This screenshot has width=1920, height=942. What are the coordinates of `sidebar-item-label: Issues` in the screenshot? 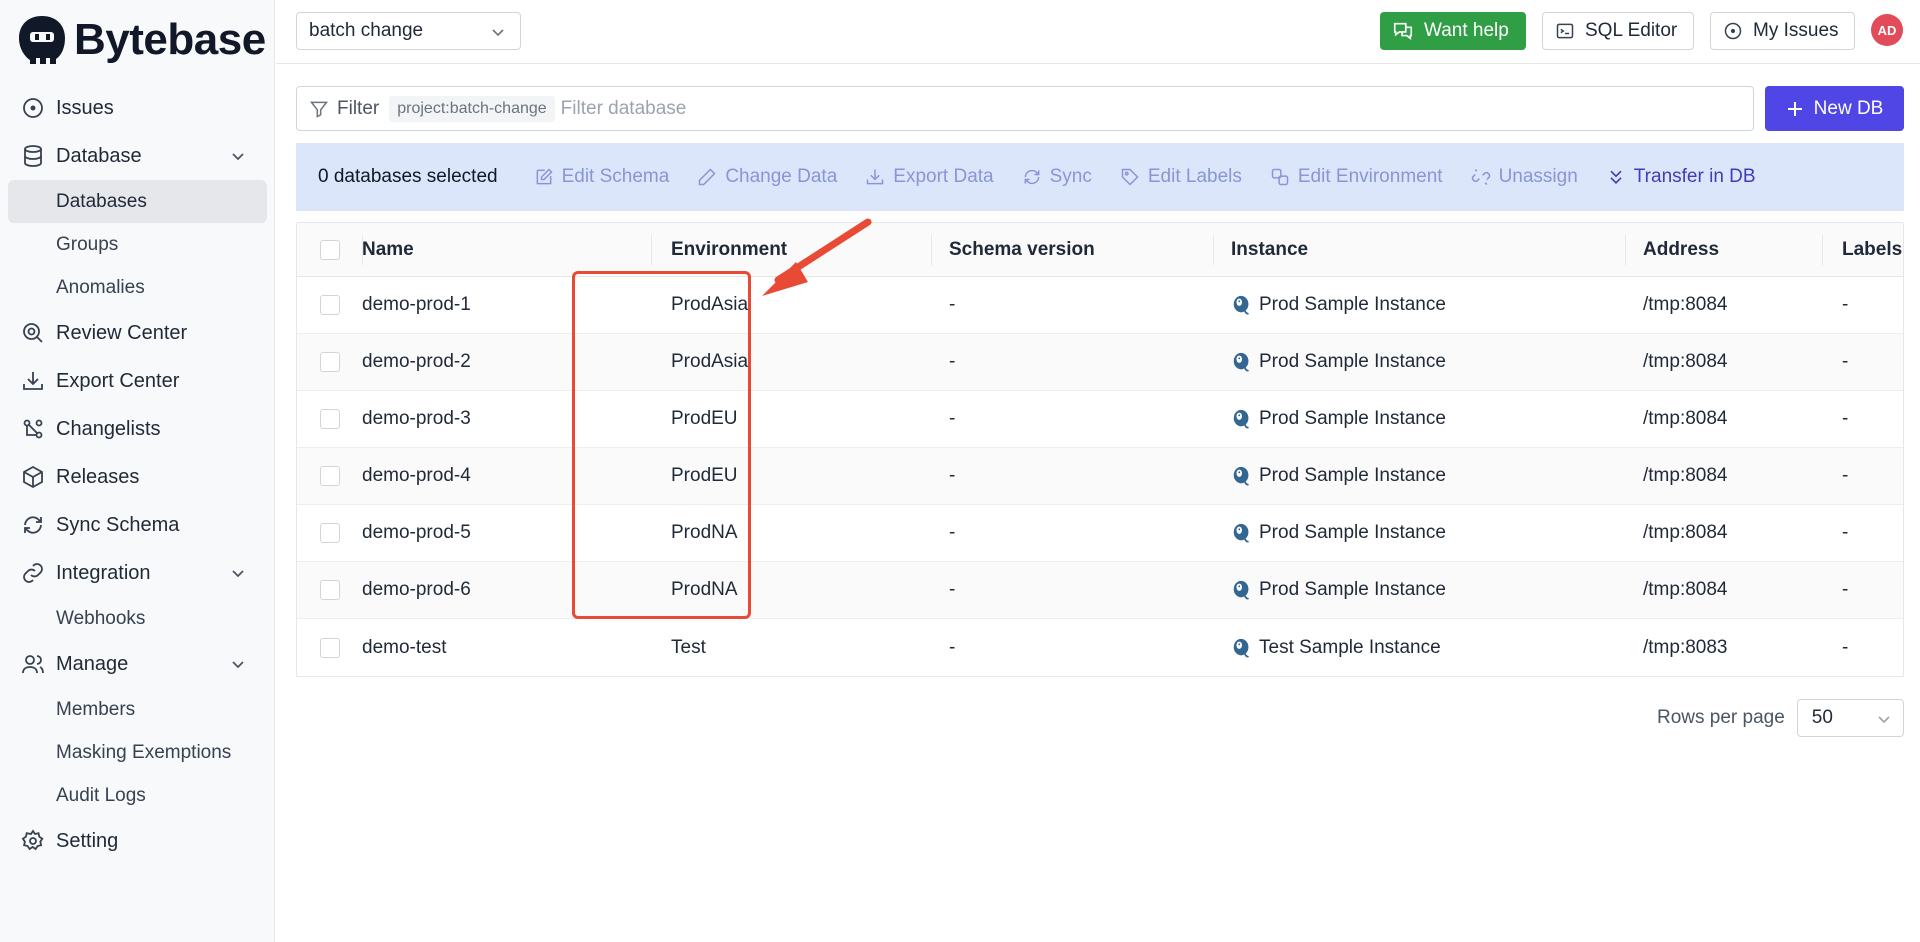 It's located at (85, 107).